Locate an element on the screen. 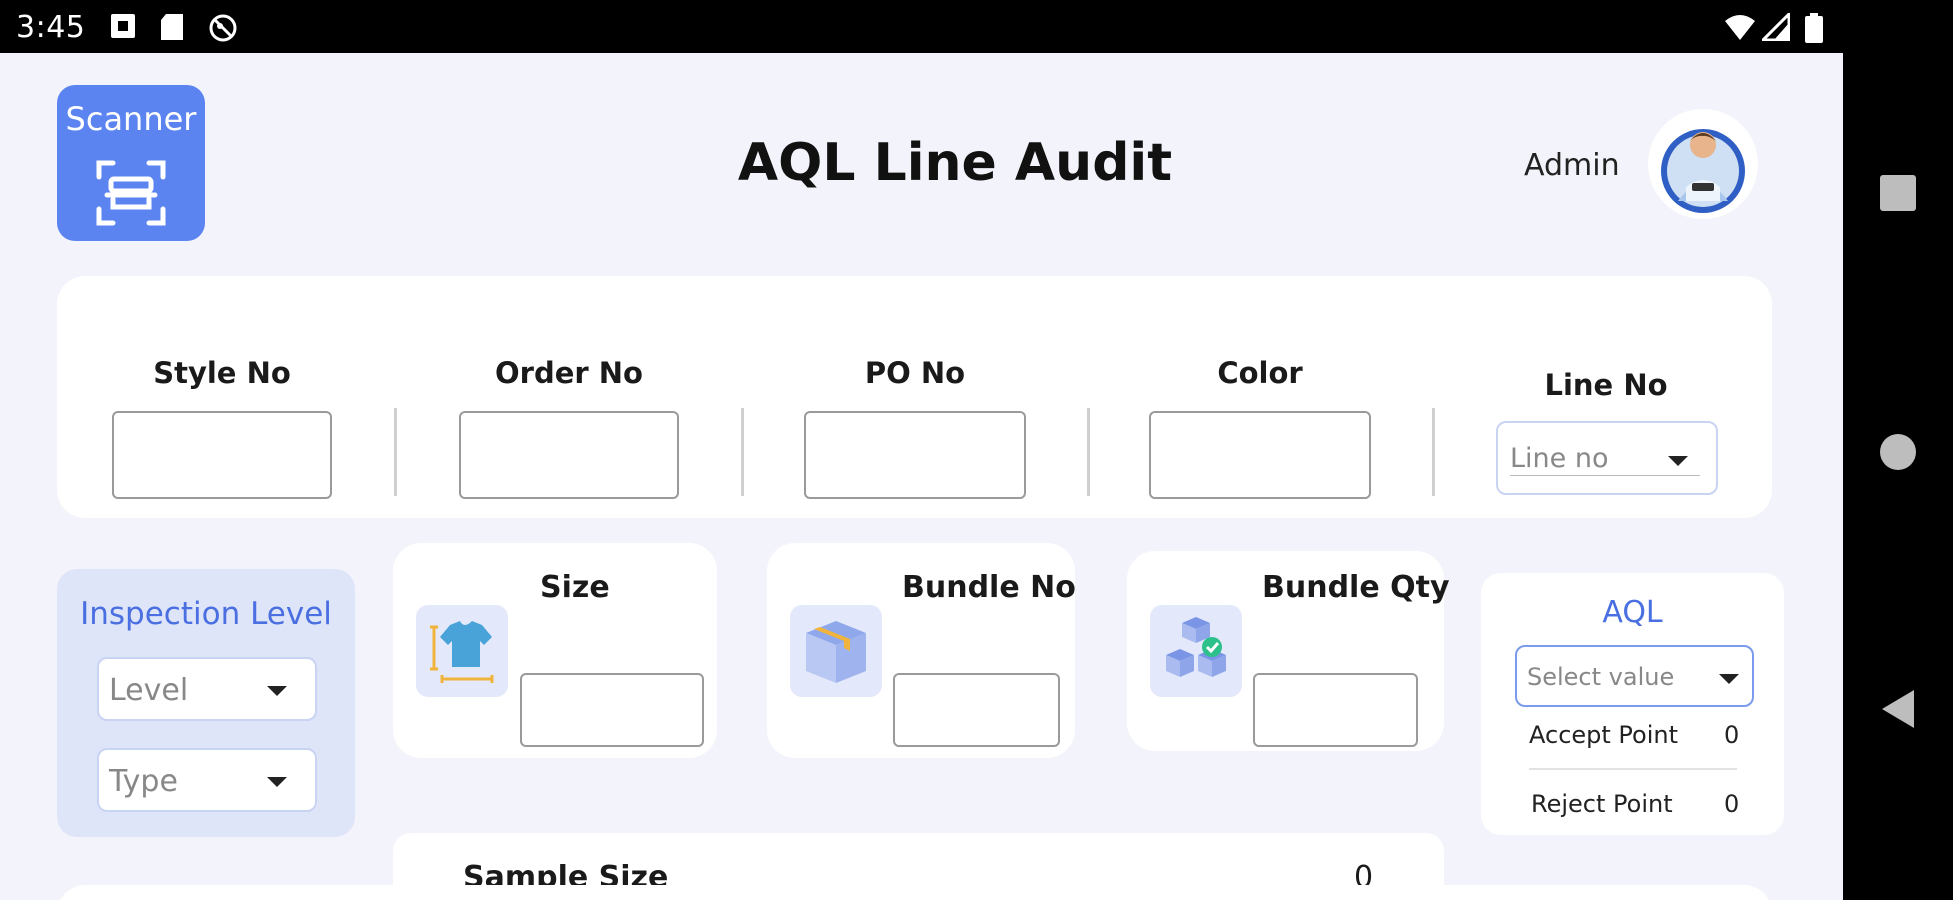  size-icon-tile is located at coordinates (462, 651).